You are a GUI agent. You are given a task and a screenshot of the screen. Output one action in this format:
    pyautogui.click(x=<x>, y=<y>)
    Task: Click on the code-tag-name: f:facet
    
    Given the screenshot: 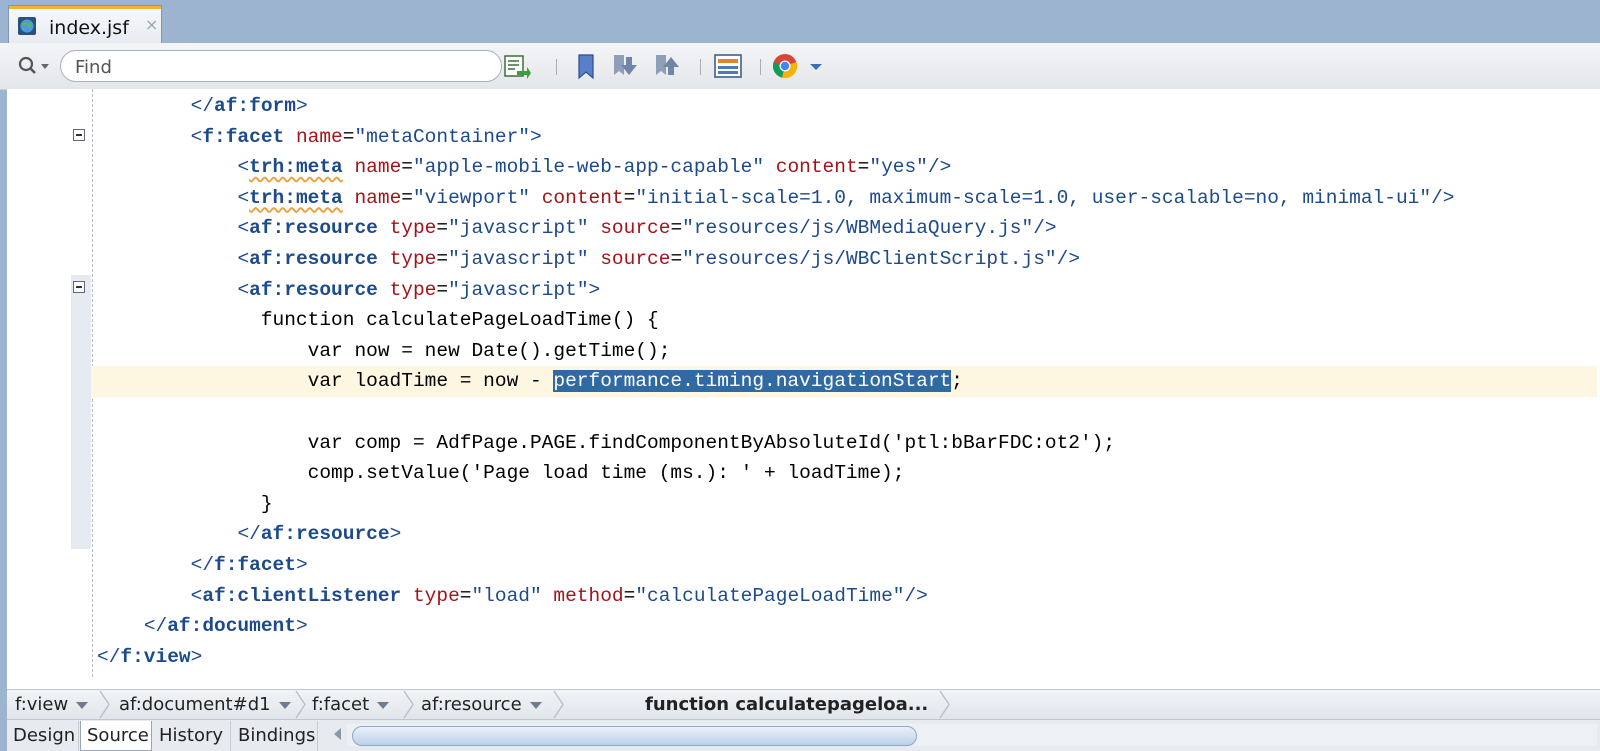 What is the action you would take?
    pyautogui.click(x=255, y=565)
    